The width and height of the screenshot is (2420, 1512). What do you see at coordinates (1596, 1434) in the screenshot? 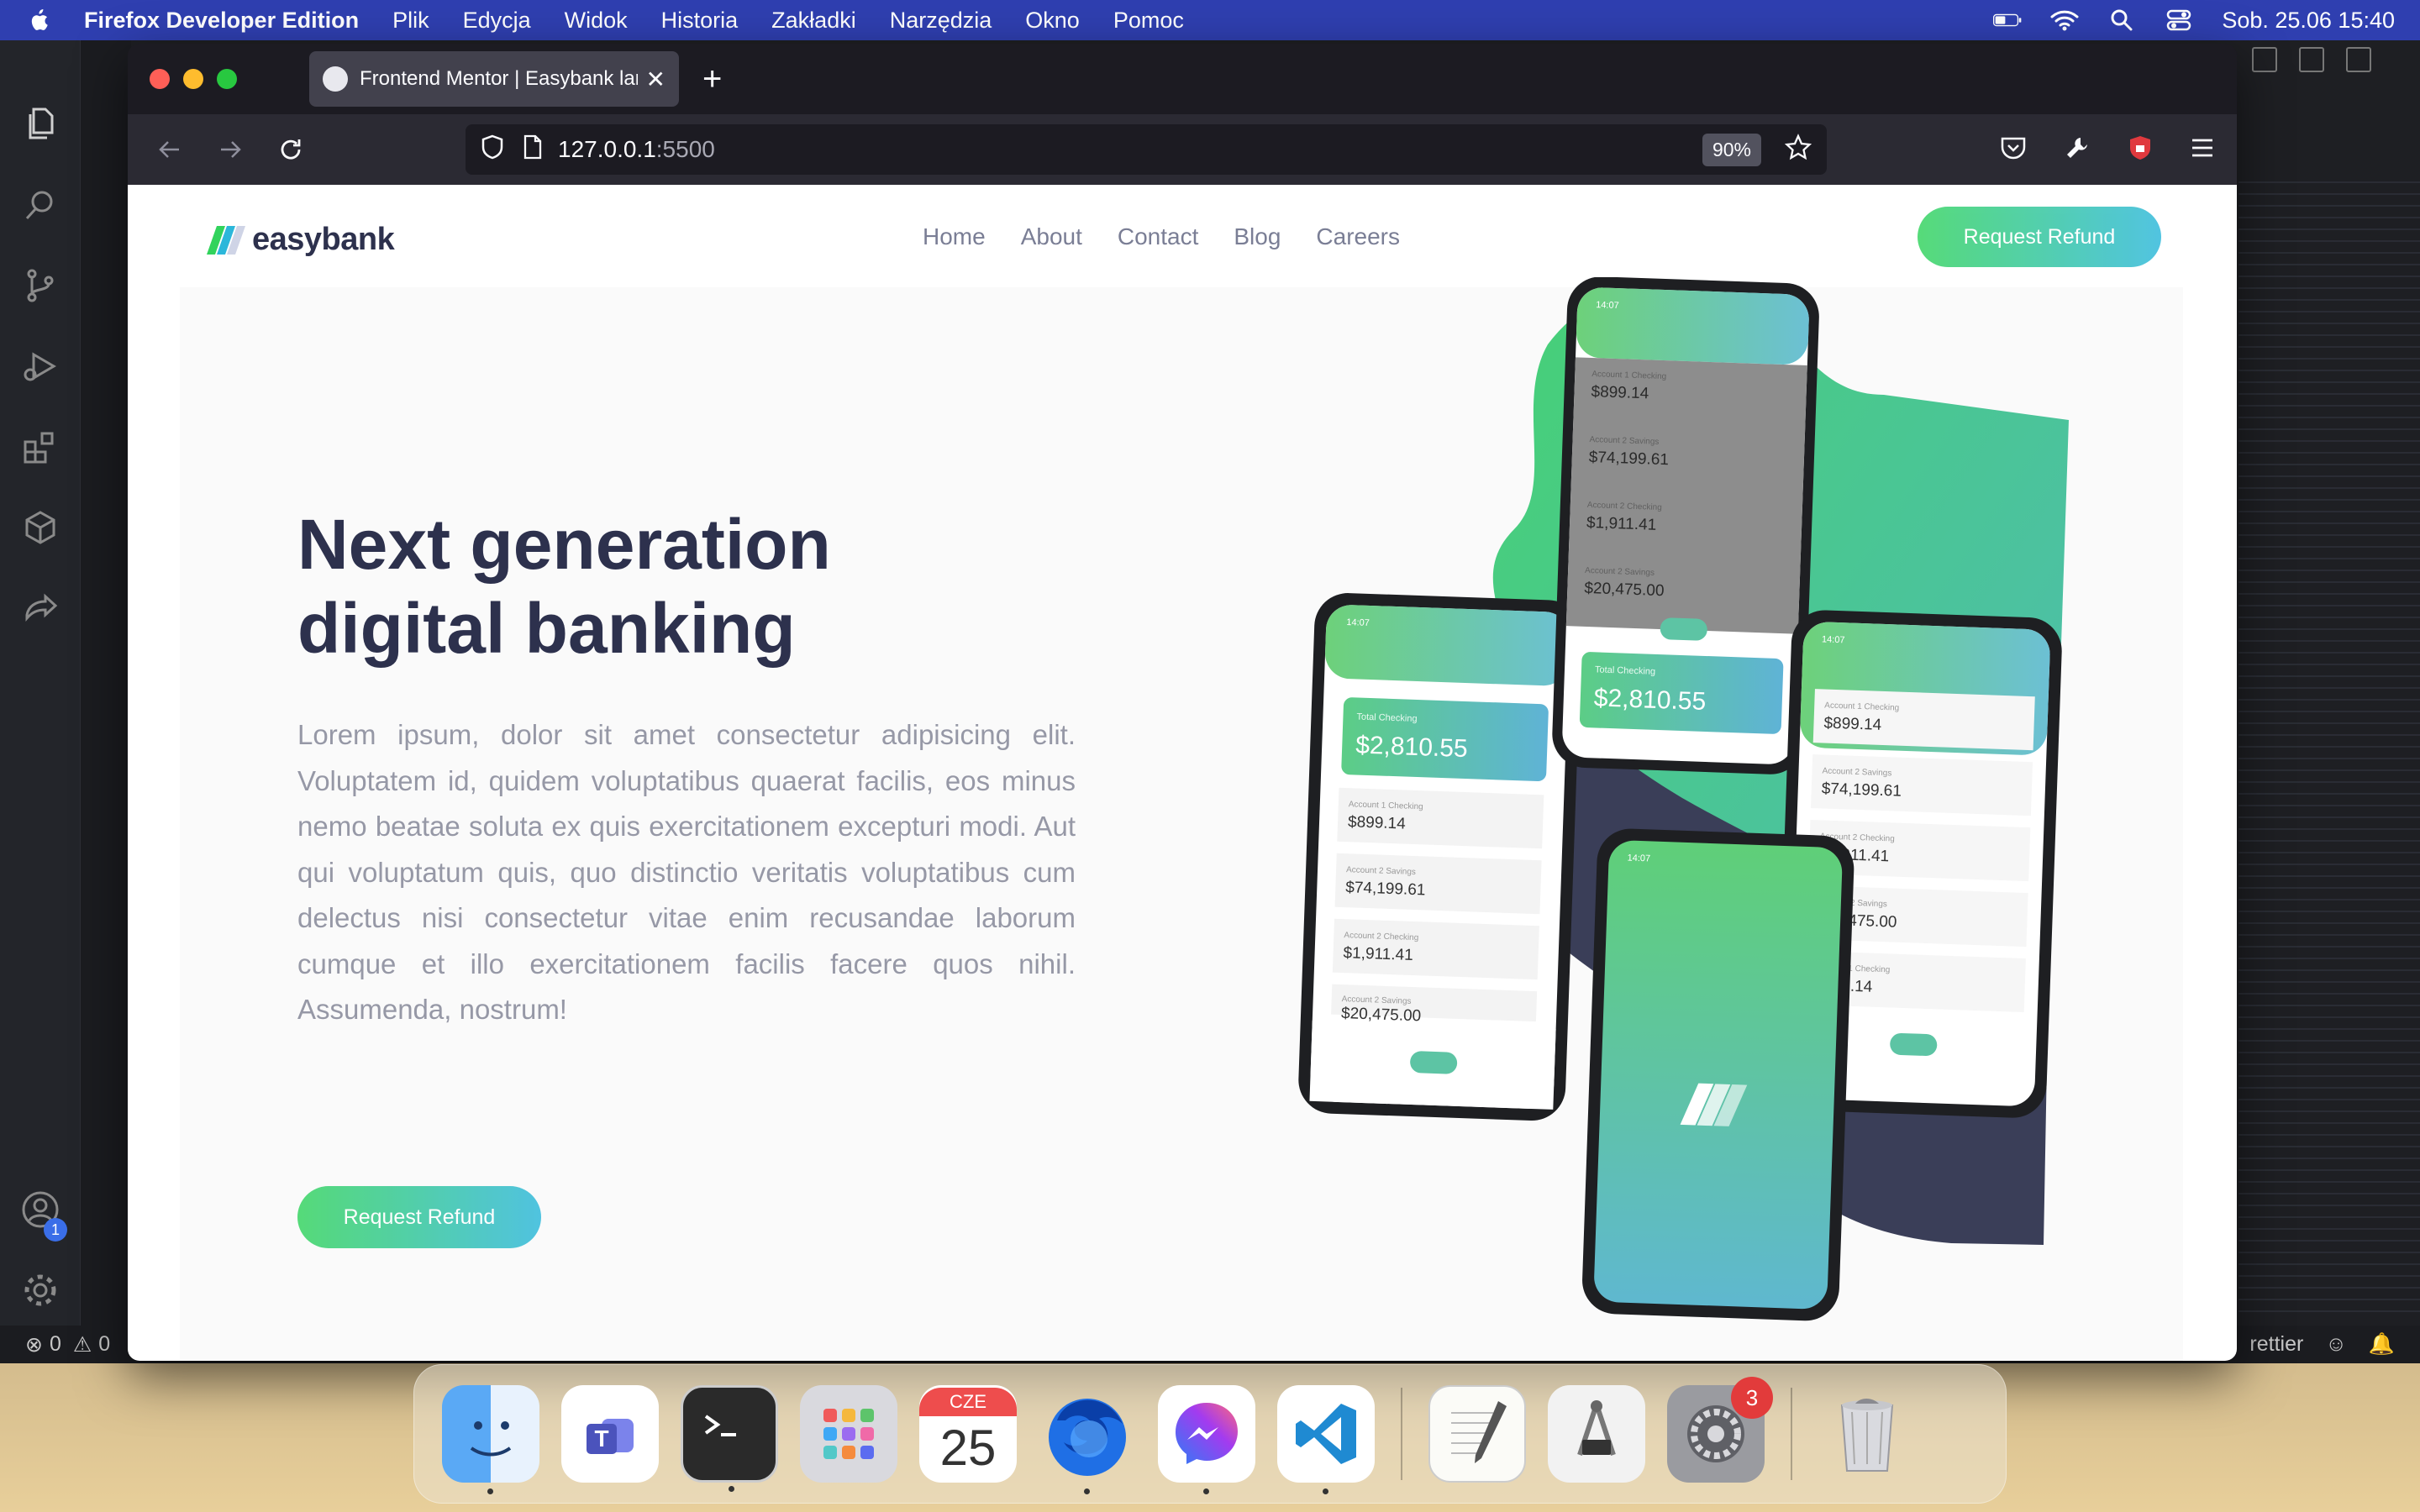
I see `dock-system-information` at bounding box center [1596, 1434].